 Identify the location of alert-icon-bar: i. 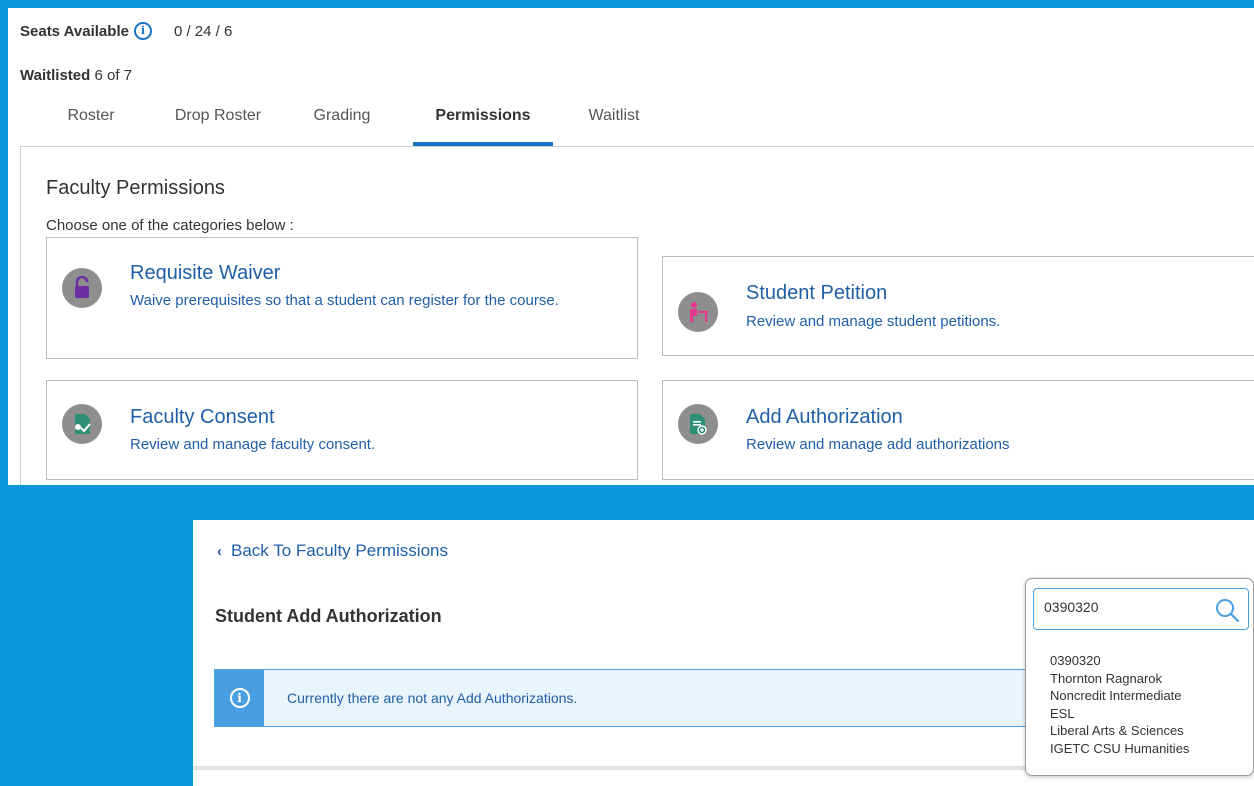
(239, 698).